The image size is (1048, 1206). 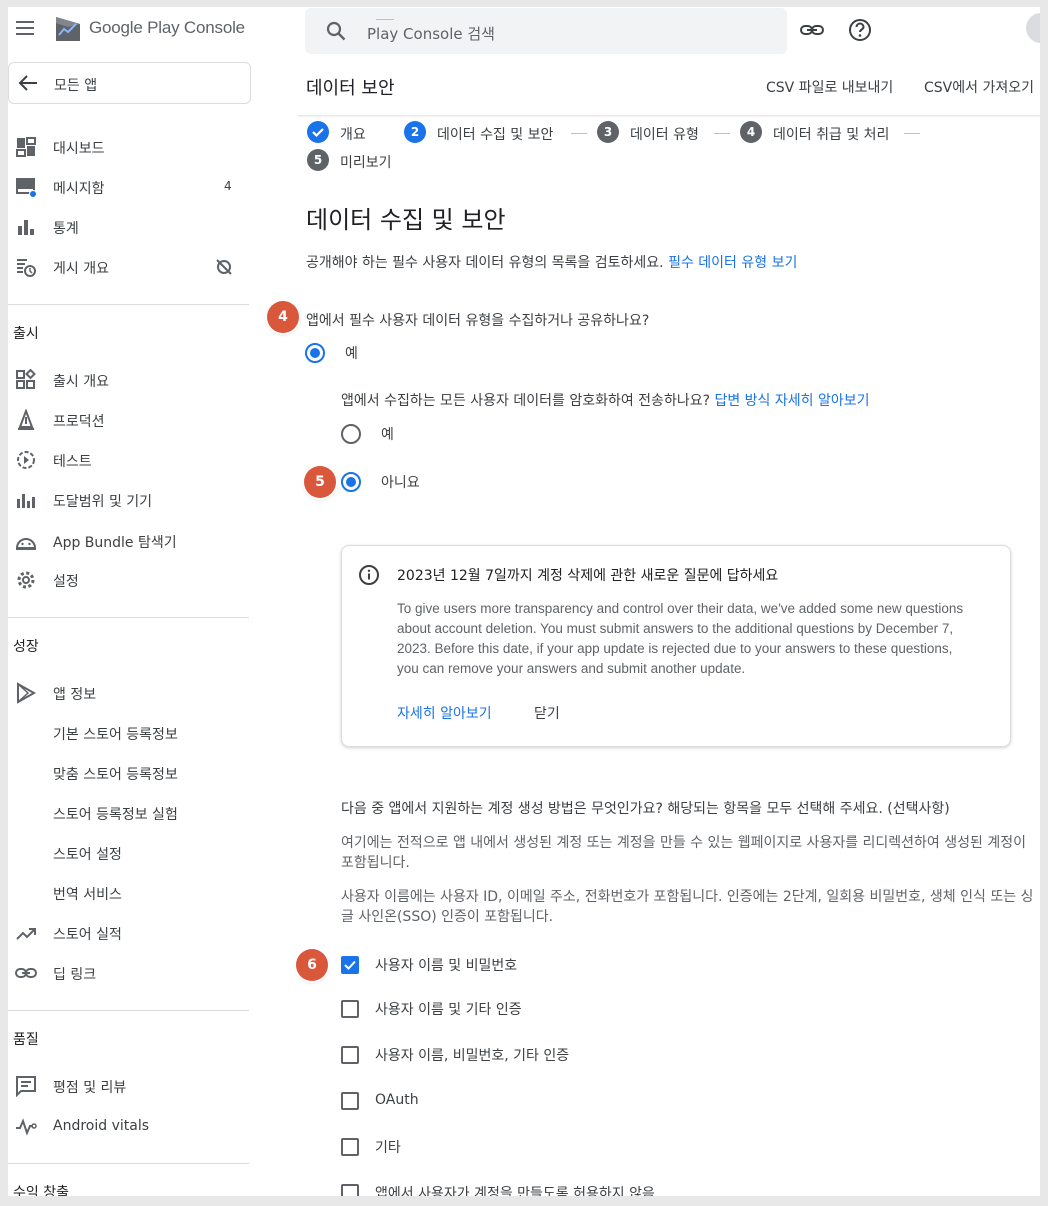 What do you see at coordinates (27, 83) in the screenshot?
I see `arrow-back-icon` at bounding box center [27, 83].